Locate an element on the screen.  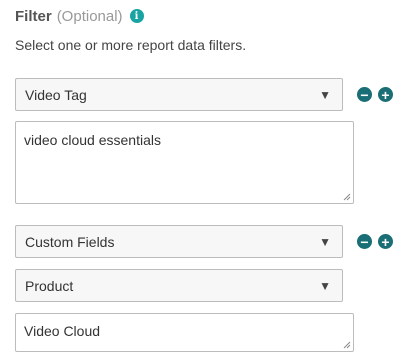
add-filter-button-1: + is located at coordinates (385, 94).